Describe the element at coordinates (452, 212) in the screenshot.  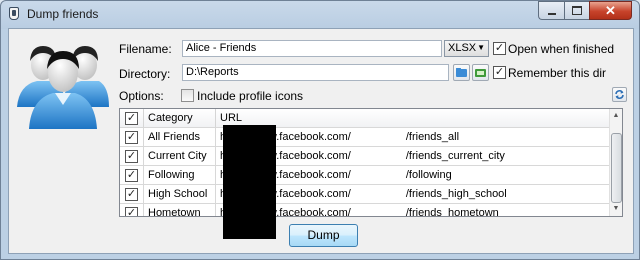
I see `url-suffix: /friends_hometown` at that location.